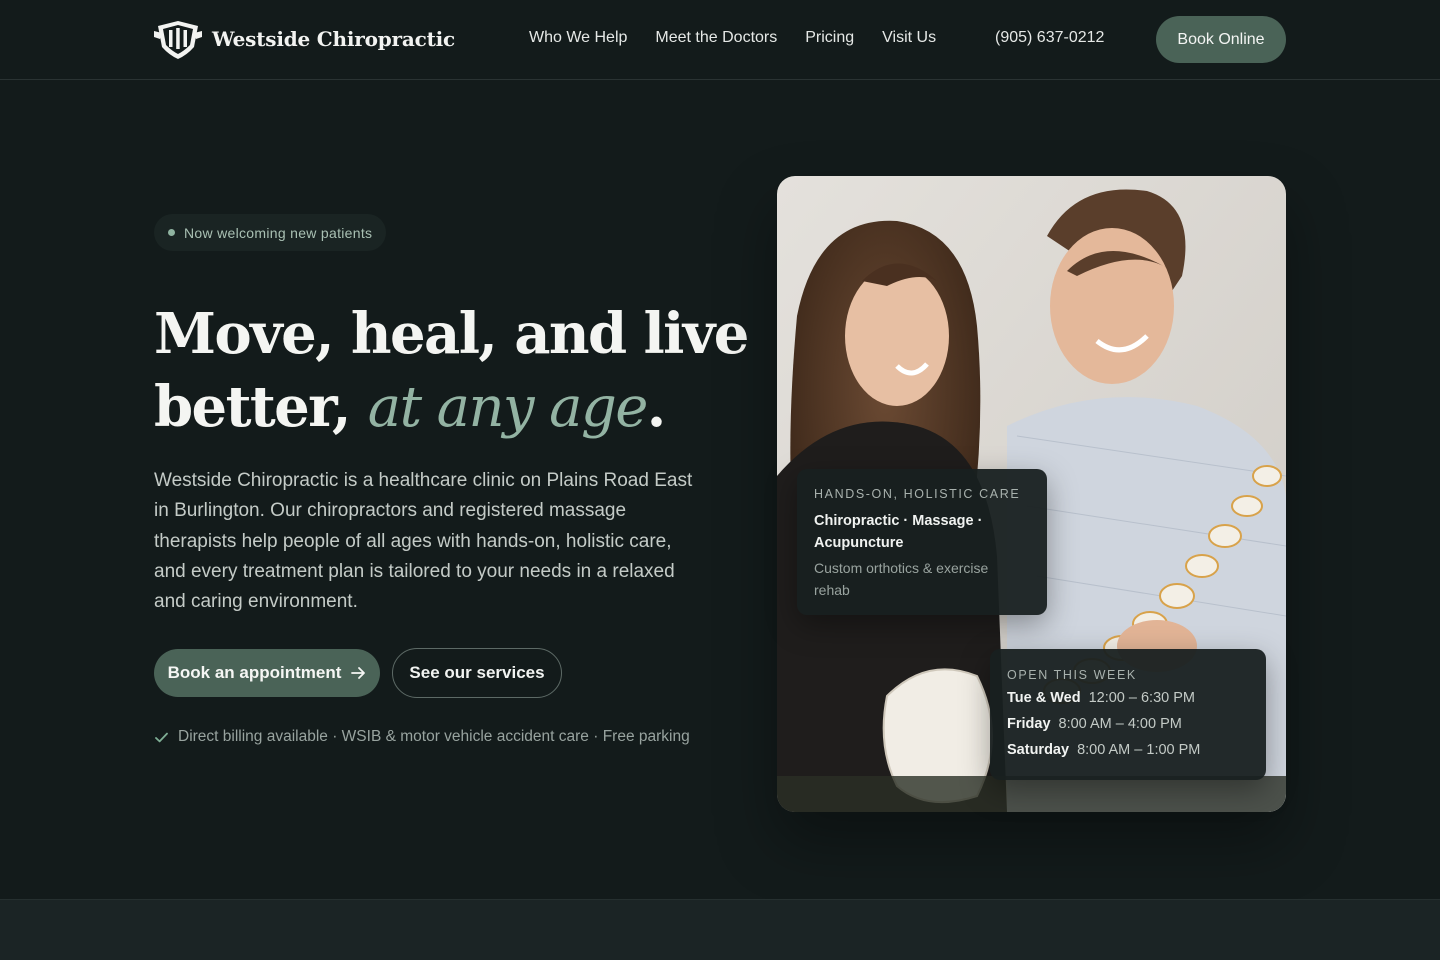 The width and height of the screenshot is (1440, 960). Describe the element at coordinates (477, 673) in the screenshot. I see `see-services-button: See our services` at that location.